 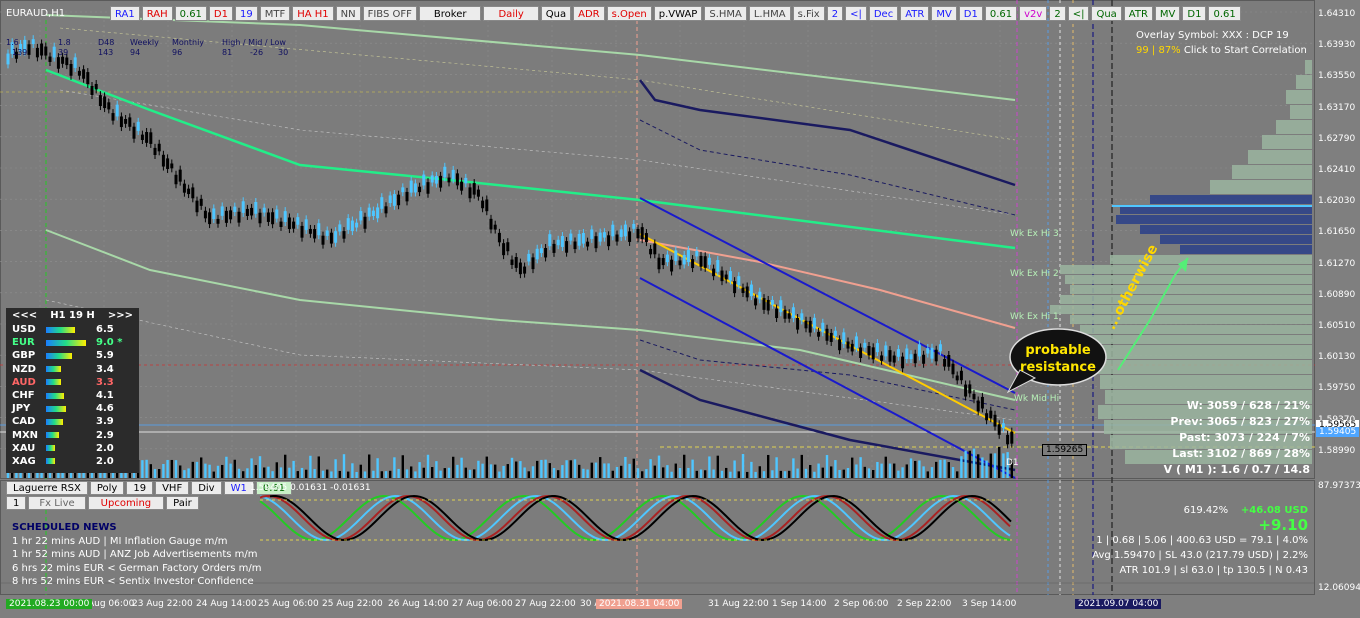 What do you see at coordinates (1033, 13) in the screenshot?
I see `toolbar-button: v2v` at bounding box center [1033, 13].